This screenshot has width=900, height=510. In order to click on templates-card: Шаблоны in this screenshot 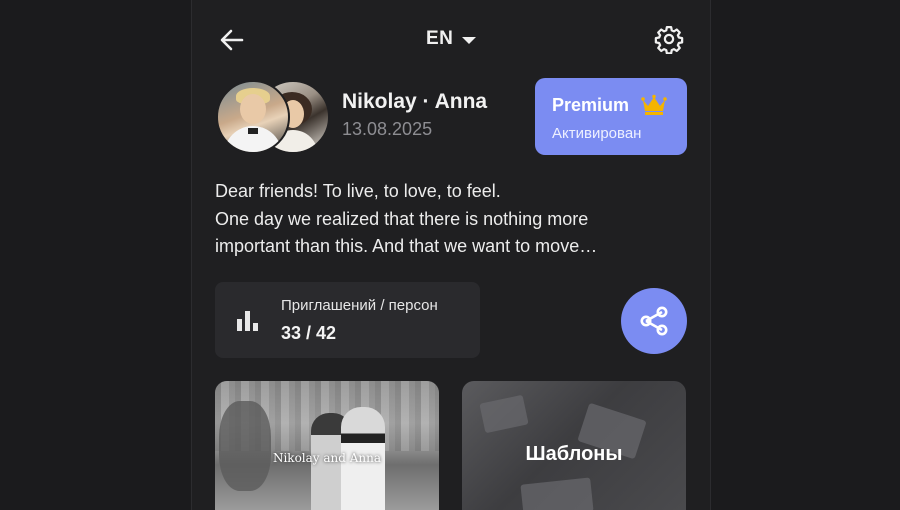, I will do `click(574, 445)`.